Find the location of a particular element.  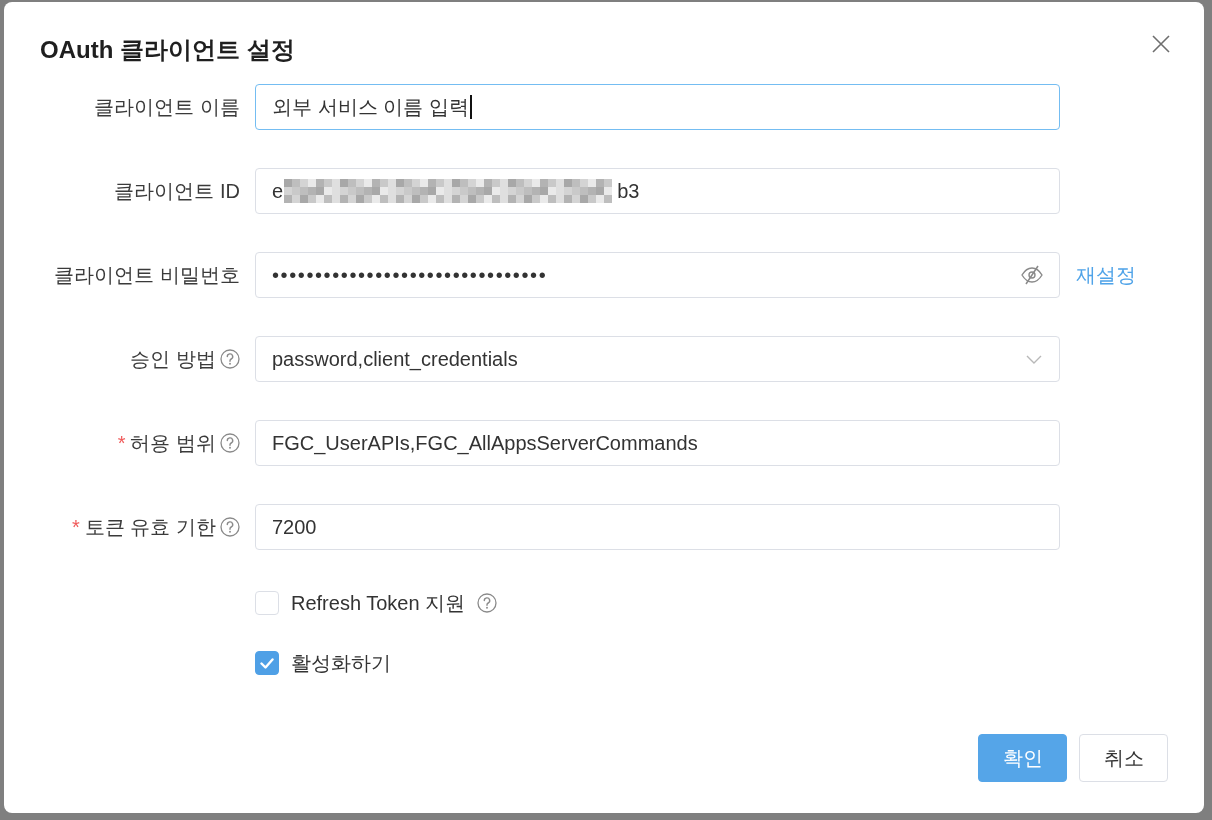

field-label: 클라이언트 ID is located at coordinates (177, 191).